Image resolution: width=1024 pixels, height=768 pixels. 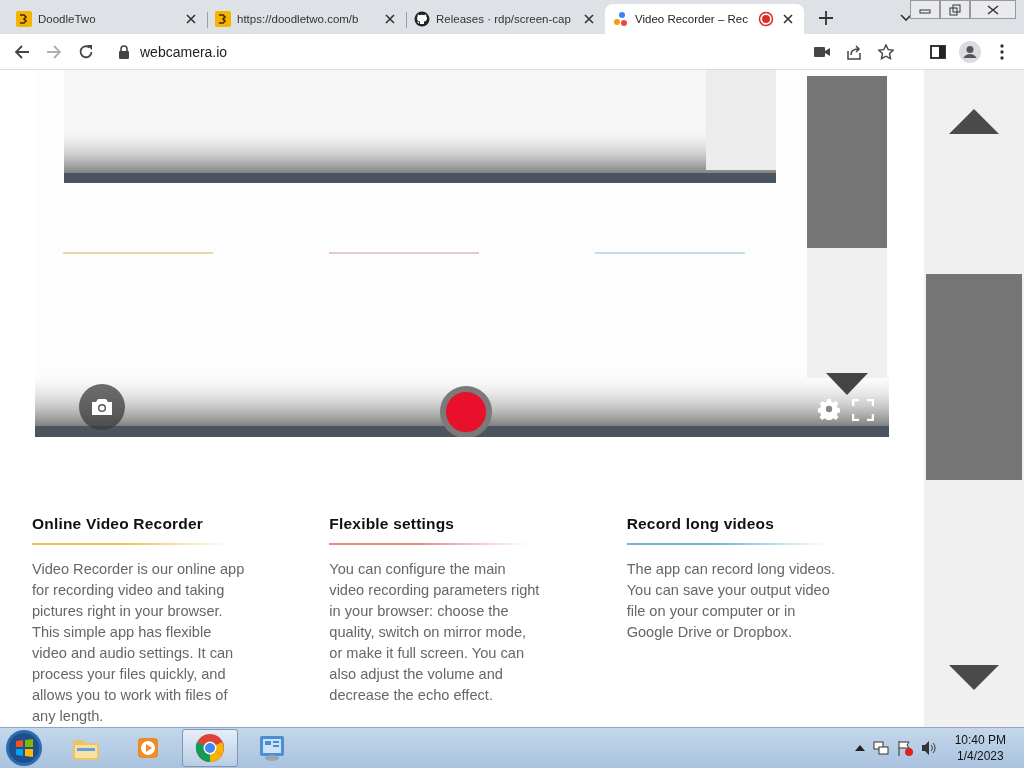 What do you see at coordinates (904, 748) in the screenshot?
I see `flag-icon` at bounding box center [904, 748].